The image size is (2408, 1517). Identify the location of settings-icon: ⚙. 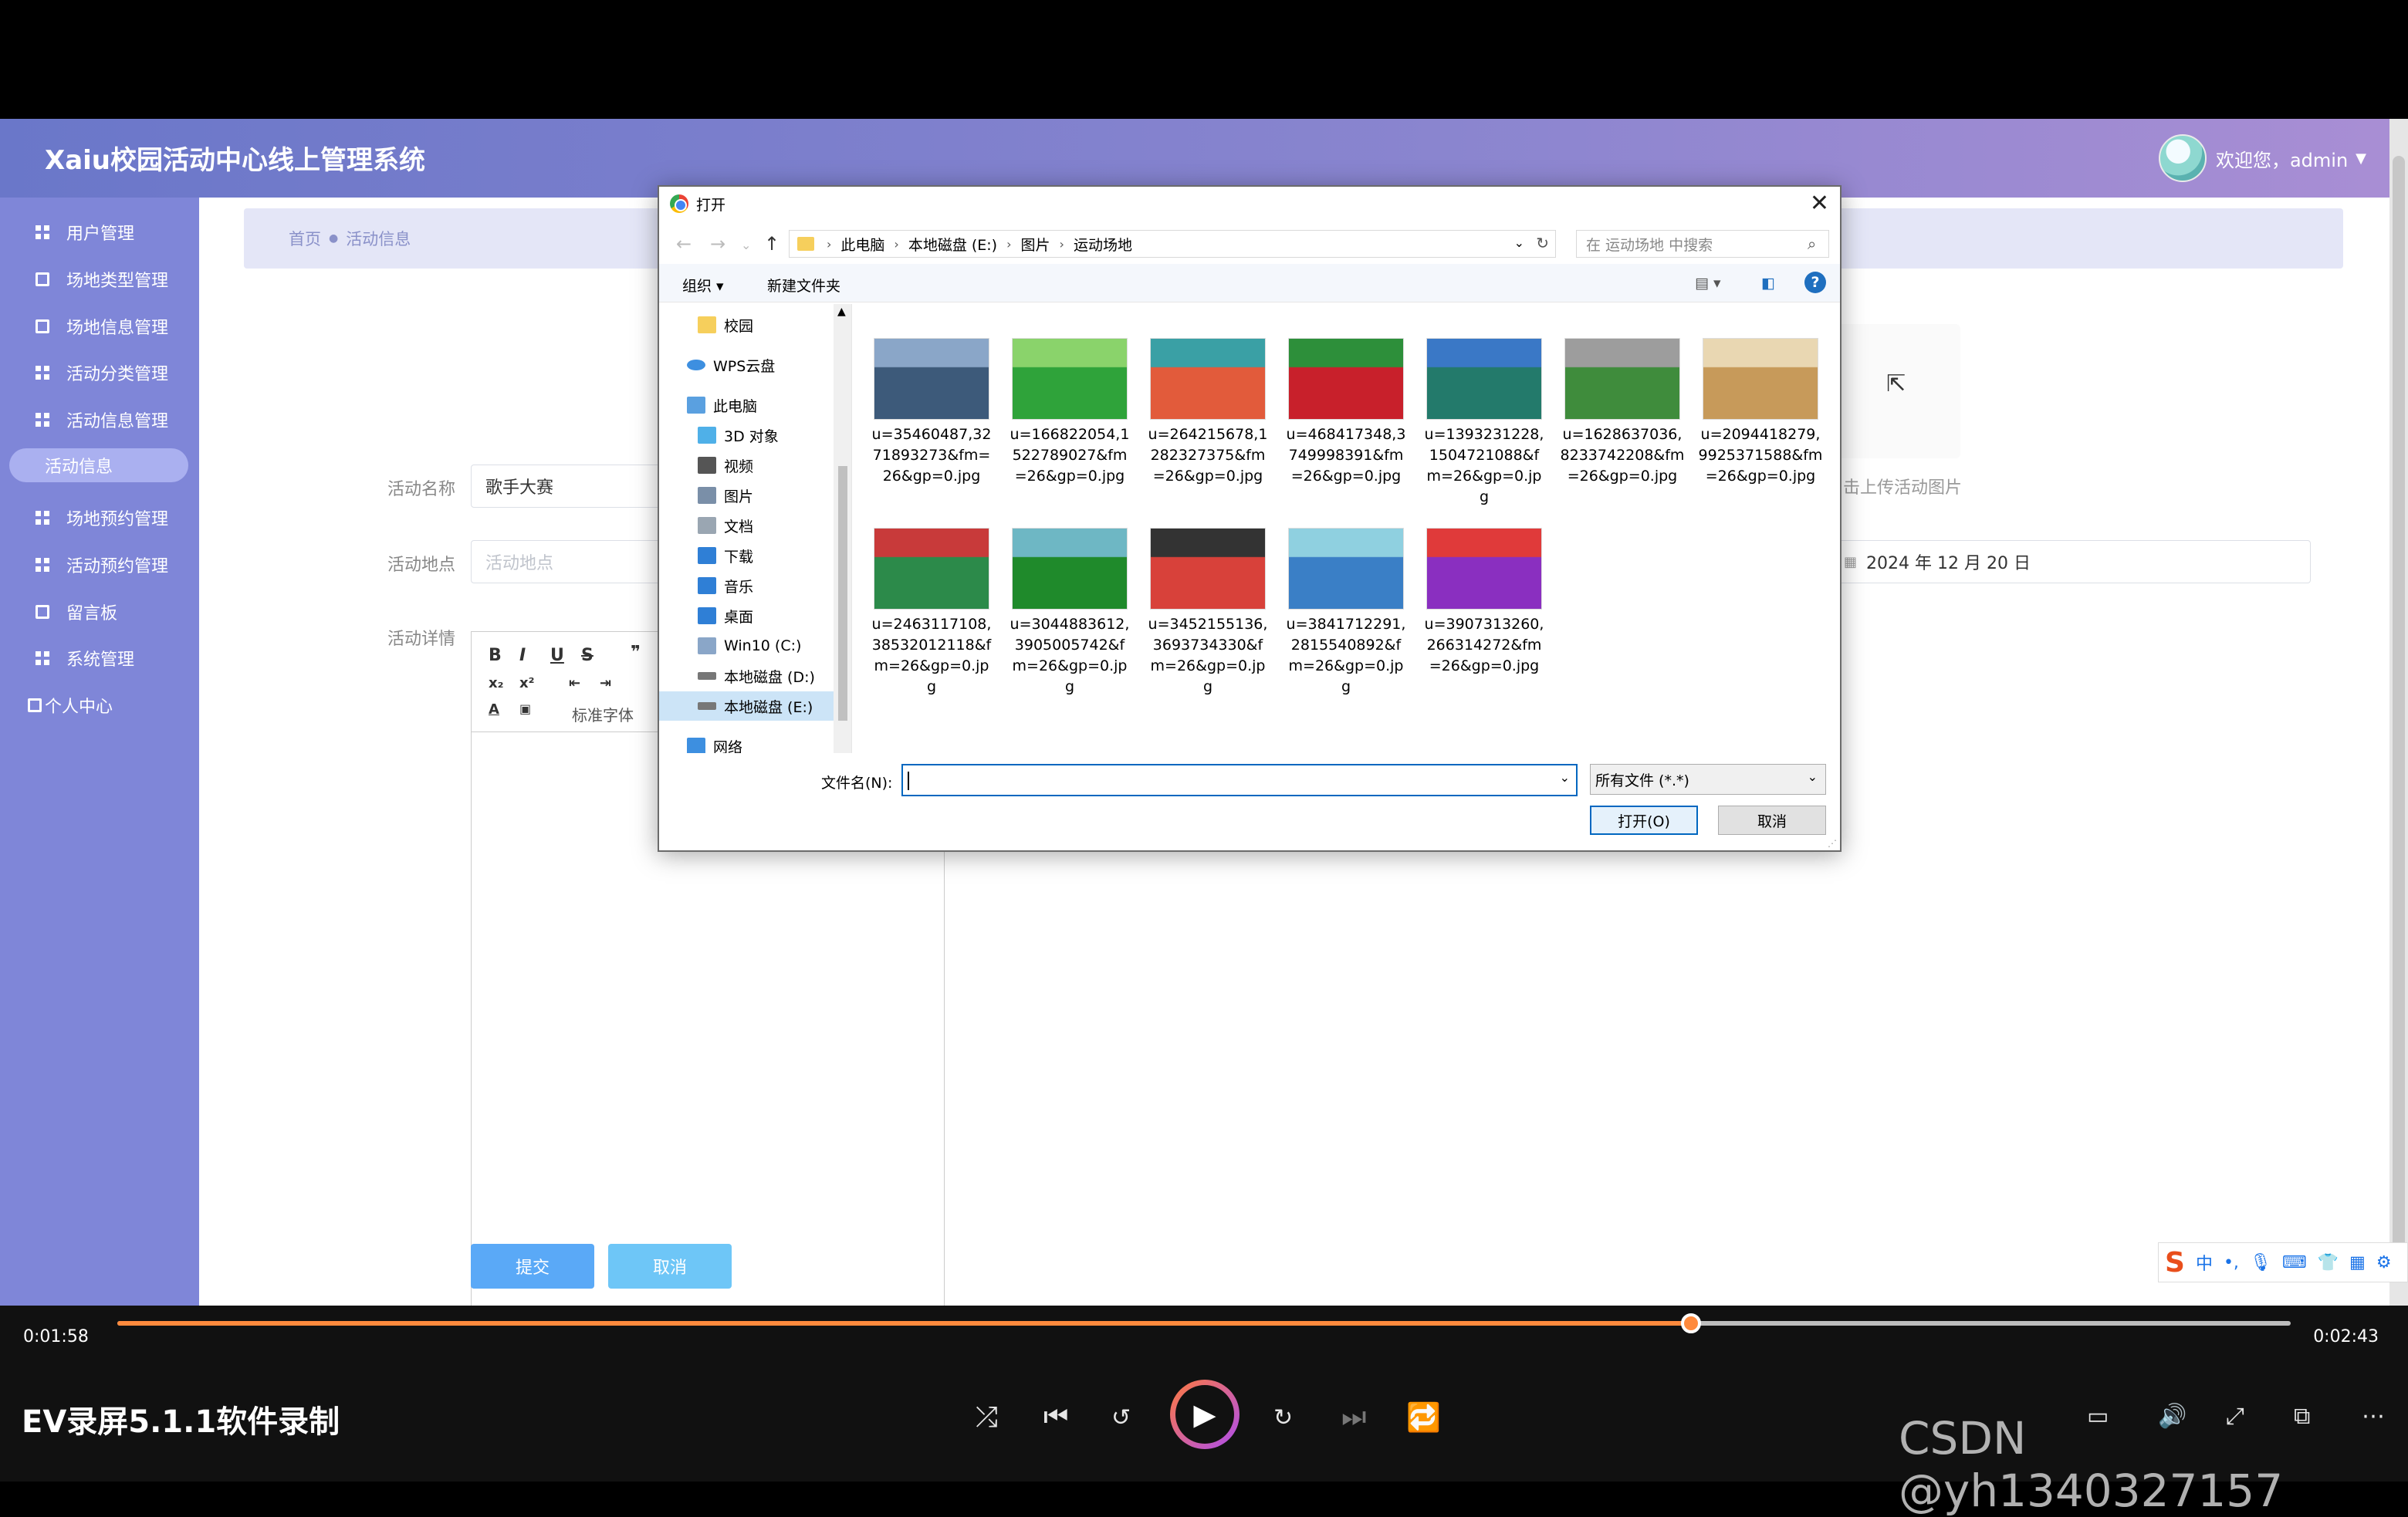
(2384, 1262).